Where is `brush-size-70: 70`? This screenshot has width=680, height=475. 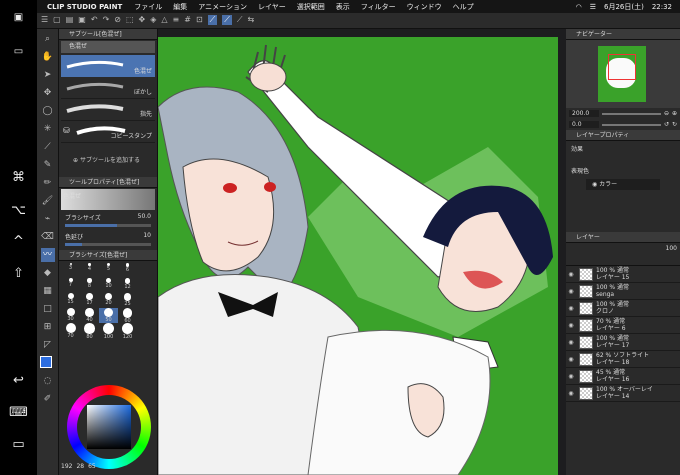 brush-size-70: 70 is located at coordinates (70, 331).